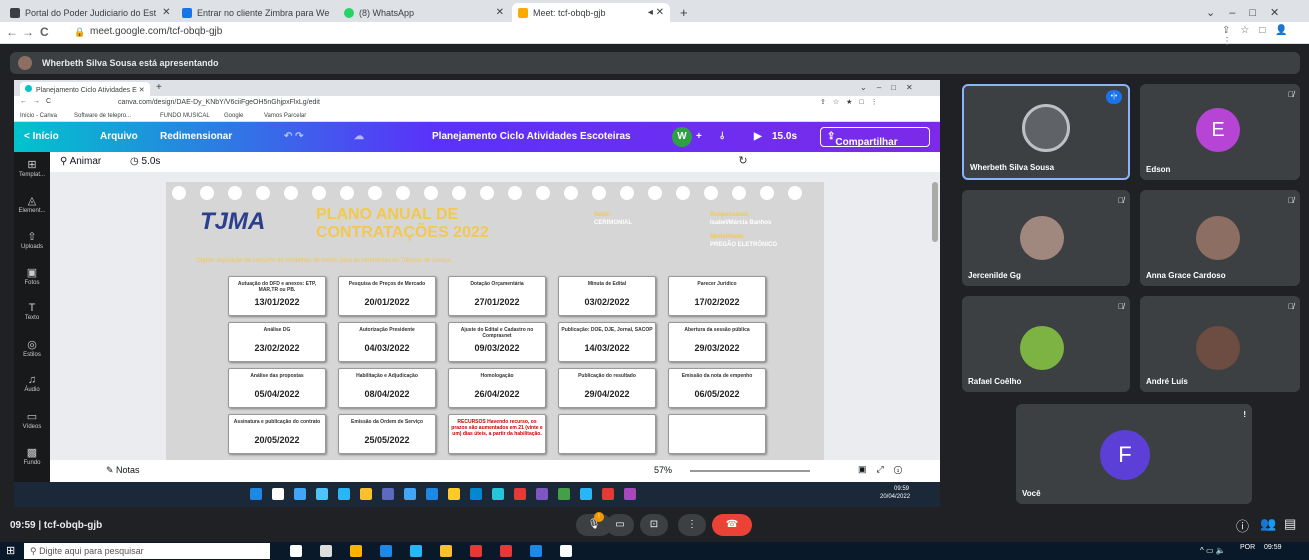  What do you see at coordinates (1046, 238) in the screenshot?
I see `participant-tile: 🎙̸ Jercenilde Gg` at bounding box center [1046, 238].